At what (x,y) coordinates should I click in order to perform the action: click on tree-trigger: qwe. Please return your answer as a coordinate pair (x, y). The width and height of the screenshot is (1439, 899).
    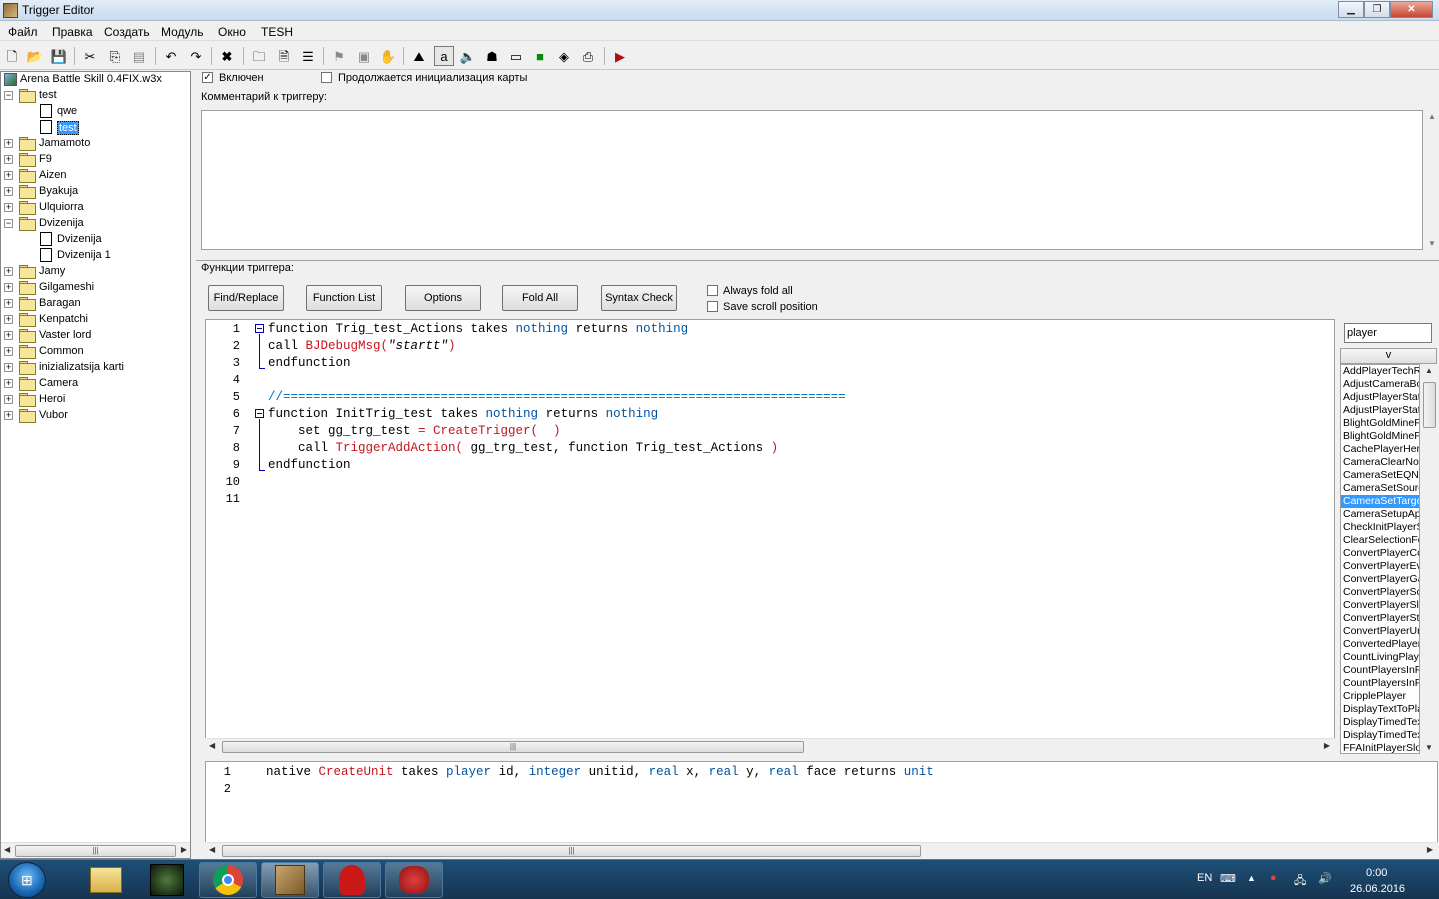
    Looking at the image, I should click on (95, 112).